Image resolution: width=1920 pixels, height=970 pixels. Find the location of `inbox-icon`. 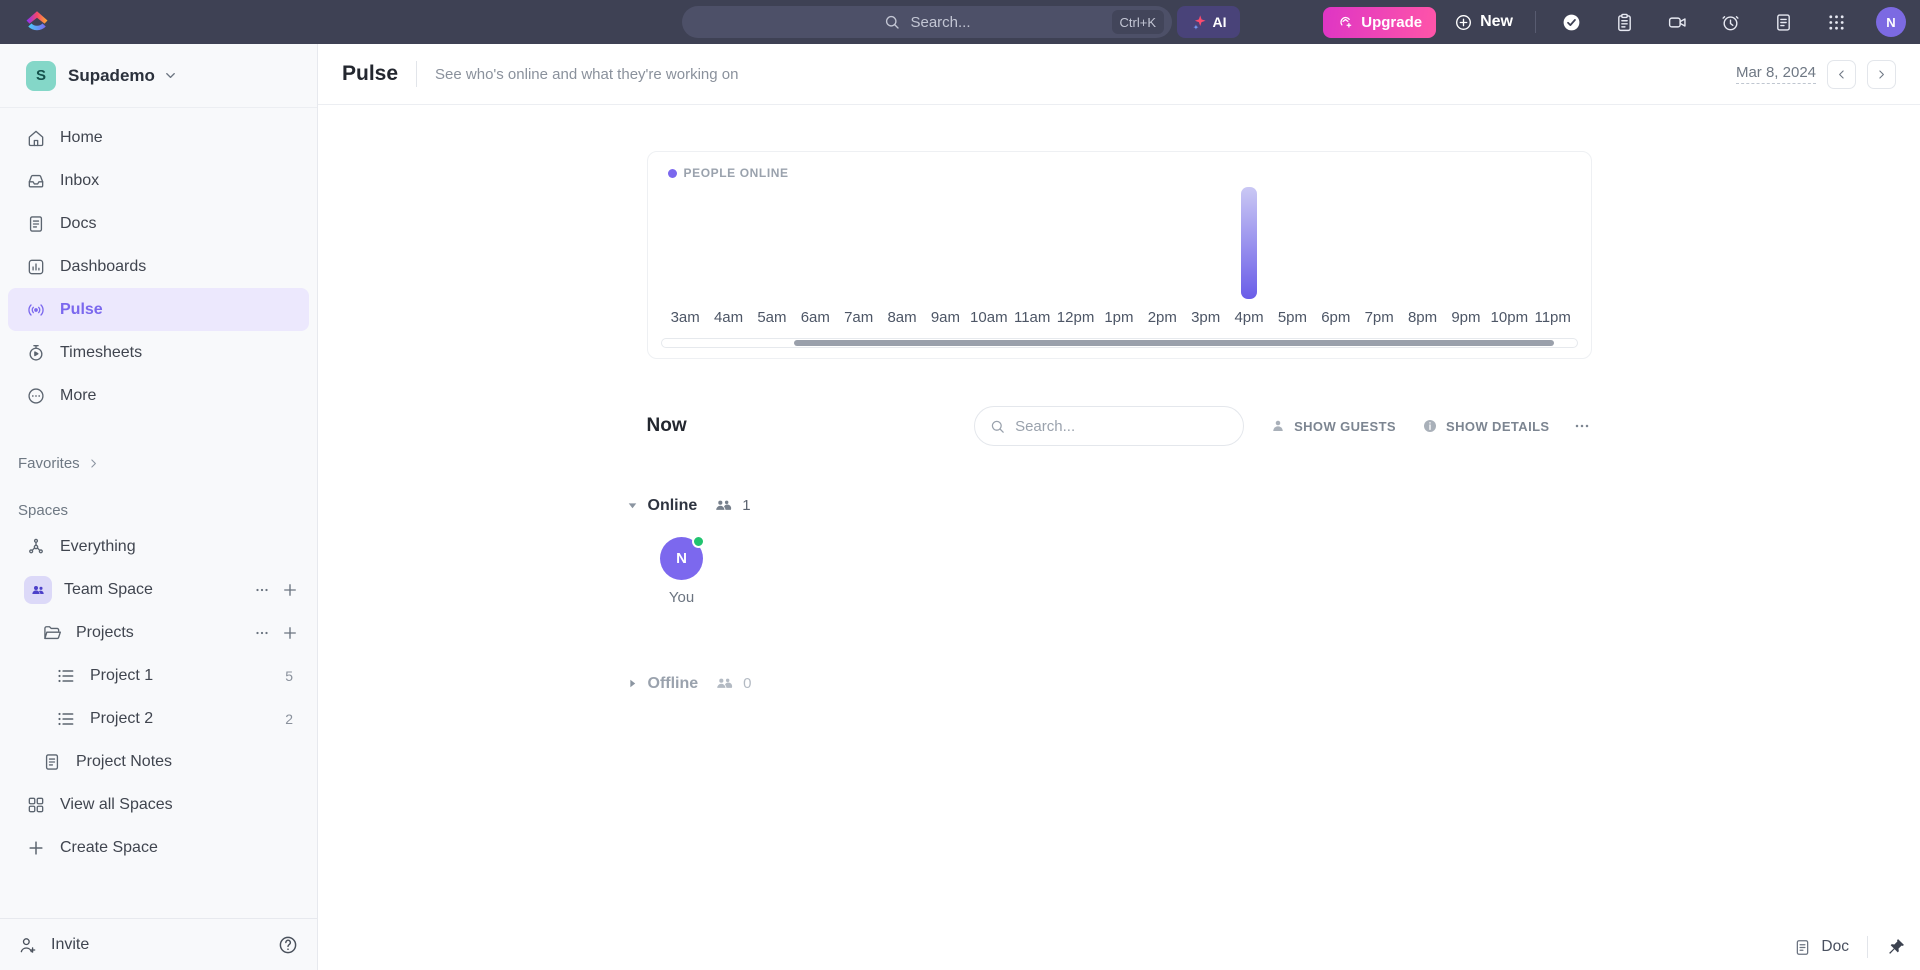

inbox-icon is located at coordinates (36, 181).